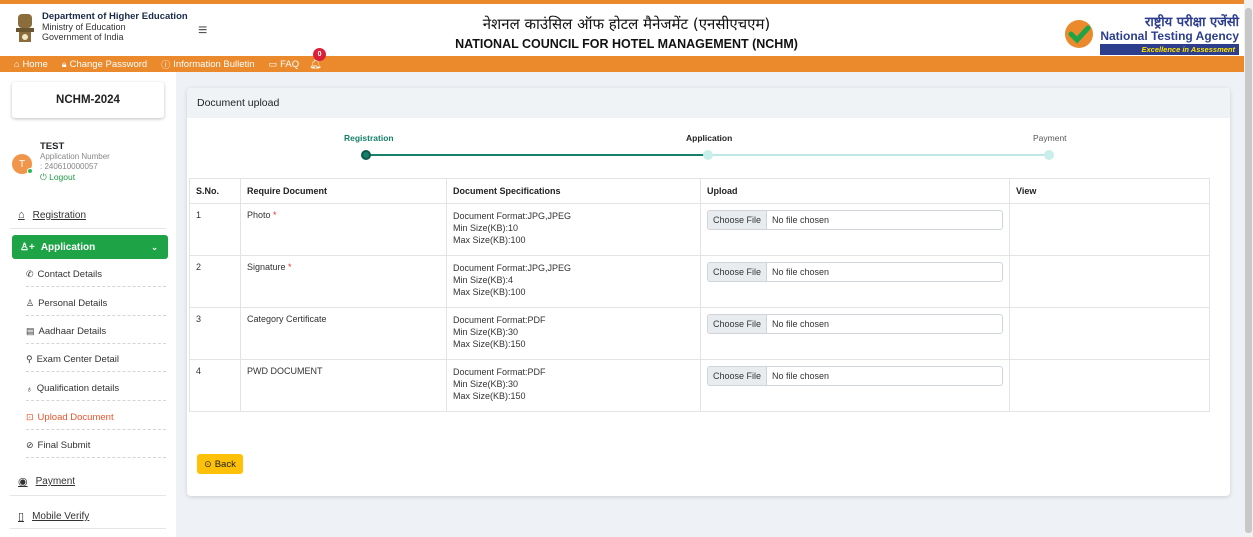  Describe the element at coordinates (320, 54) in the screenshot. I see `notification-badge: 0` at that location.